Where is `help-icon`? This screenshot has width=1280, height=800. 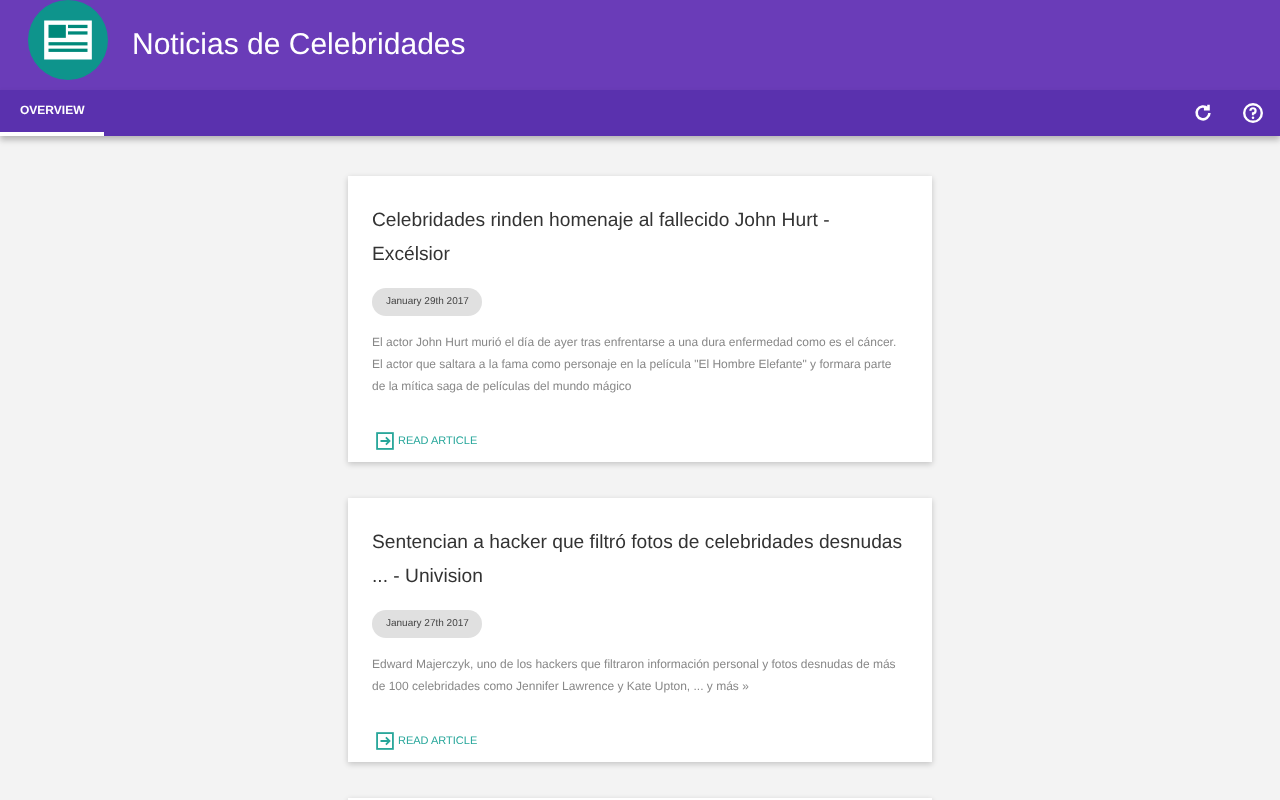
help-icon is located at coordinates (1253, 113).